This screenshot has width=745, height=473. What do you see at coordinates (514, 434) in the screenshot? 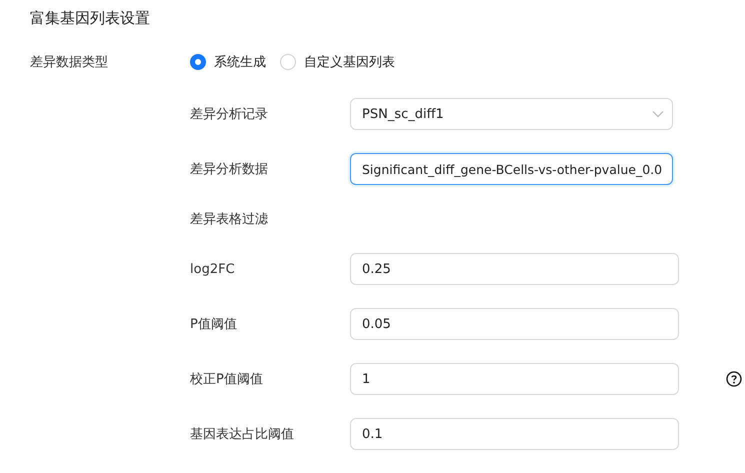
I see `input-field: 0.1` at bounding box center [514, 434].